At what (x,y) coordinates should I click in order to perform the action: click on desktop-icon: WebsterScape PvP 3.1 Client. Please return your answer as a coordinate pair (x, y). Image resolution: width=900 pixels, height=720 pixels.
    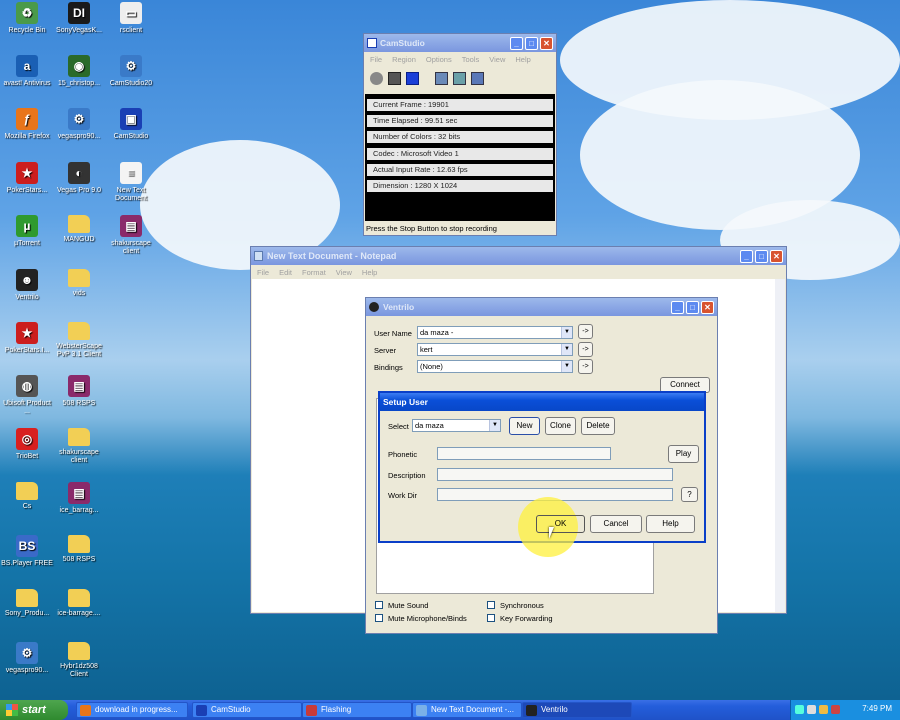
    Looking at the image, I should click on (79, 340).